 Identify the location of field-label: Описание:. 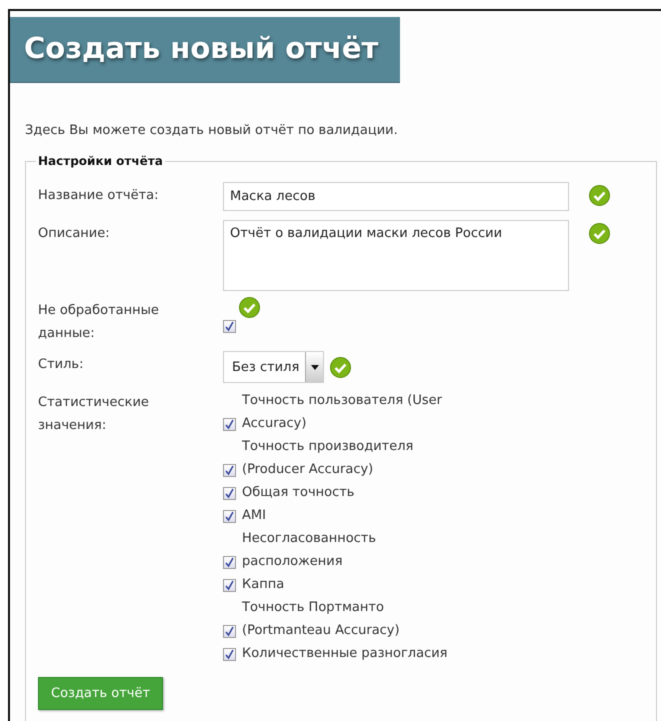
(74, 234).